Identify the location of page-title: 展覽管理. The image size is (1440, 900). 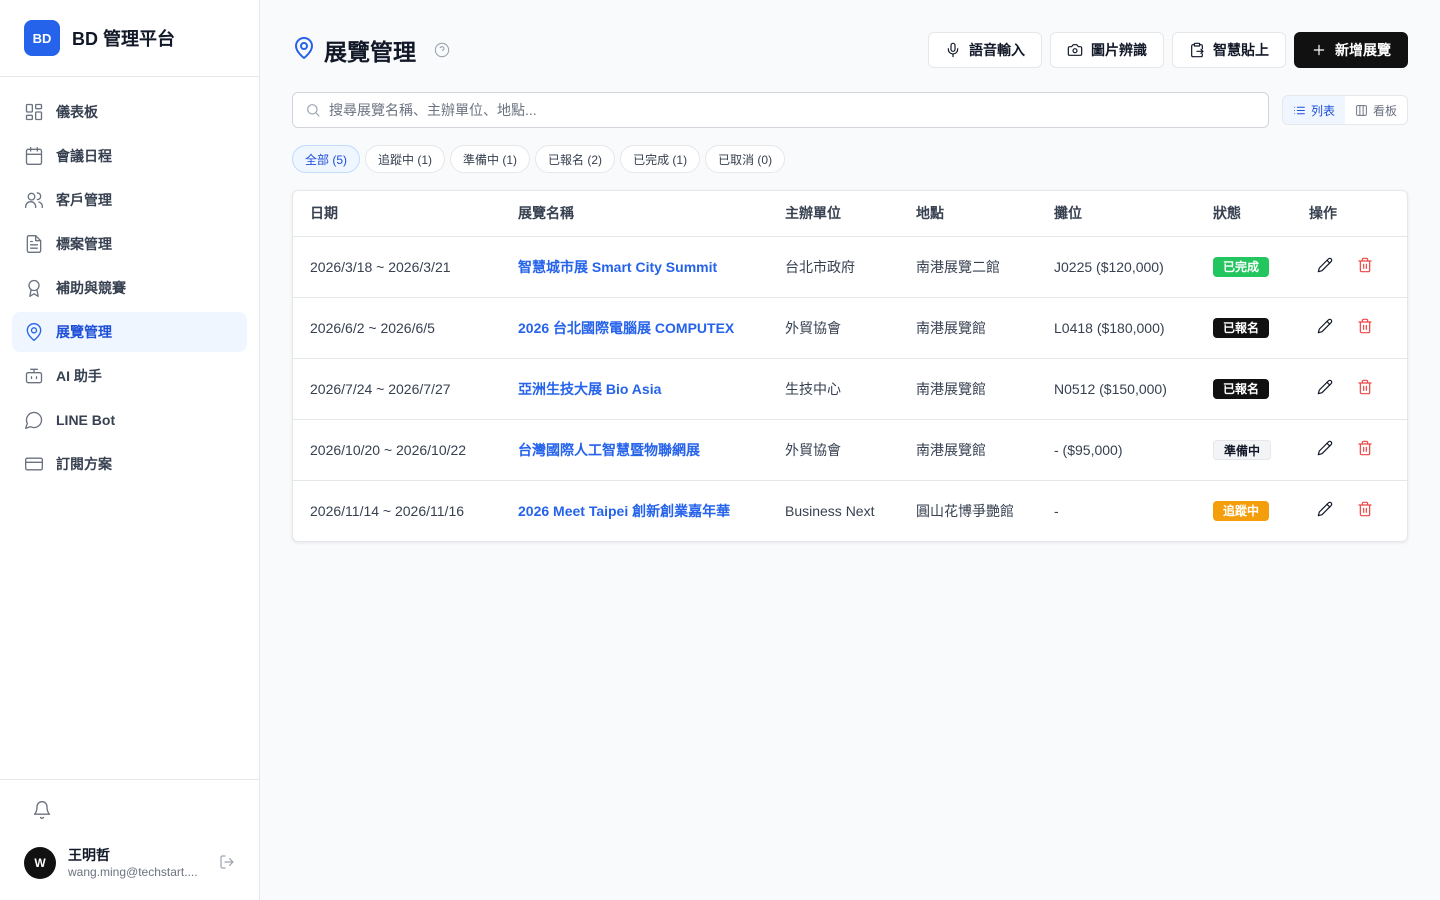
(370, 52).